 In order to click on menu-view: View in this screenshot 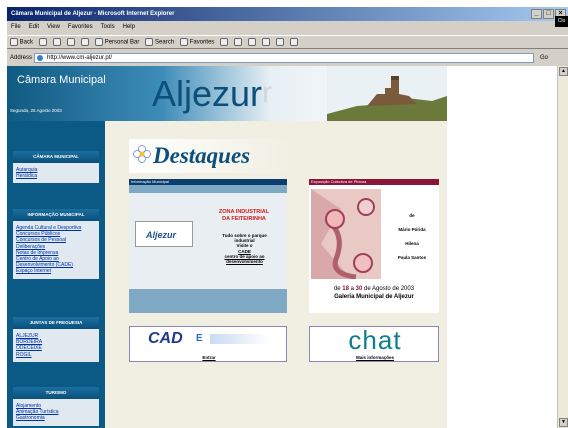, I will do `click(53, 27)`.